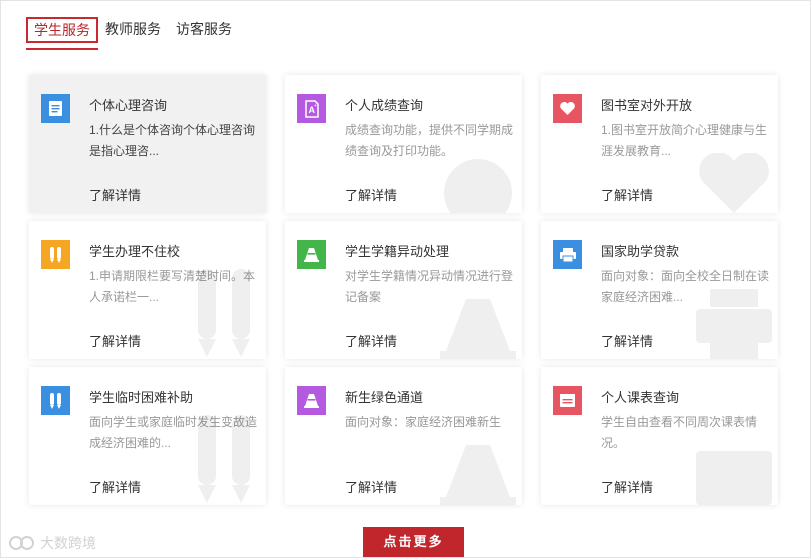 This screenshot has height=558, width=811. I want to click on printer-icon, so click(567, 254).